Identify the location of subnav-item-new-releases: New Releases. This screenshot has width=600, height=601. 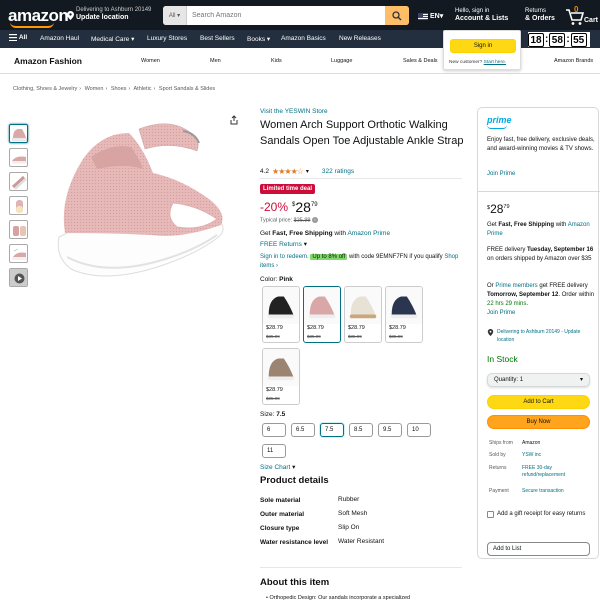
(360, 38).